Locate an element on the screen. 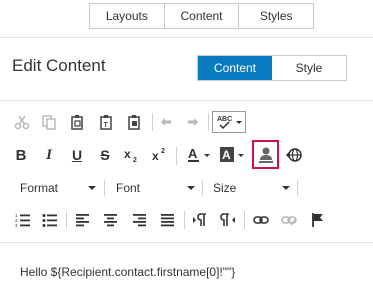 The image size is (373, 295). size-dropdown-label: Size is located at coordinates (225, 188).